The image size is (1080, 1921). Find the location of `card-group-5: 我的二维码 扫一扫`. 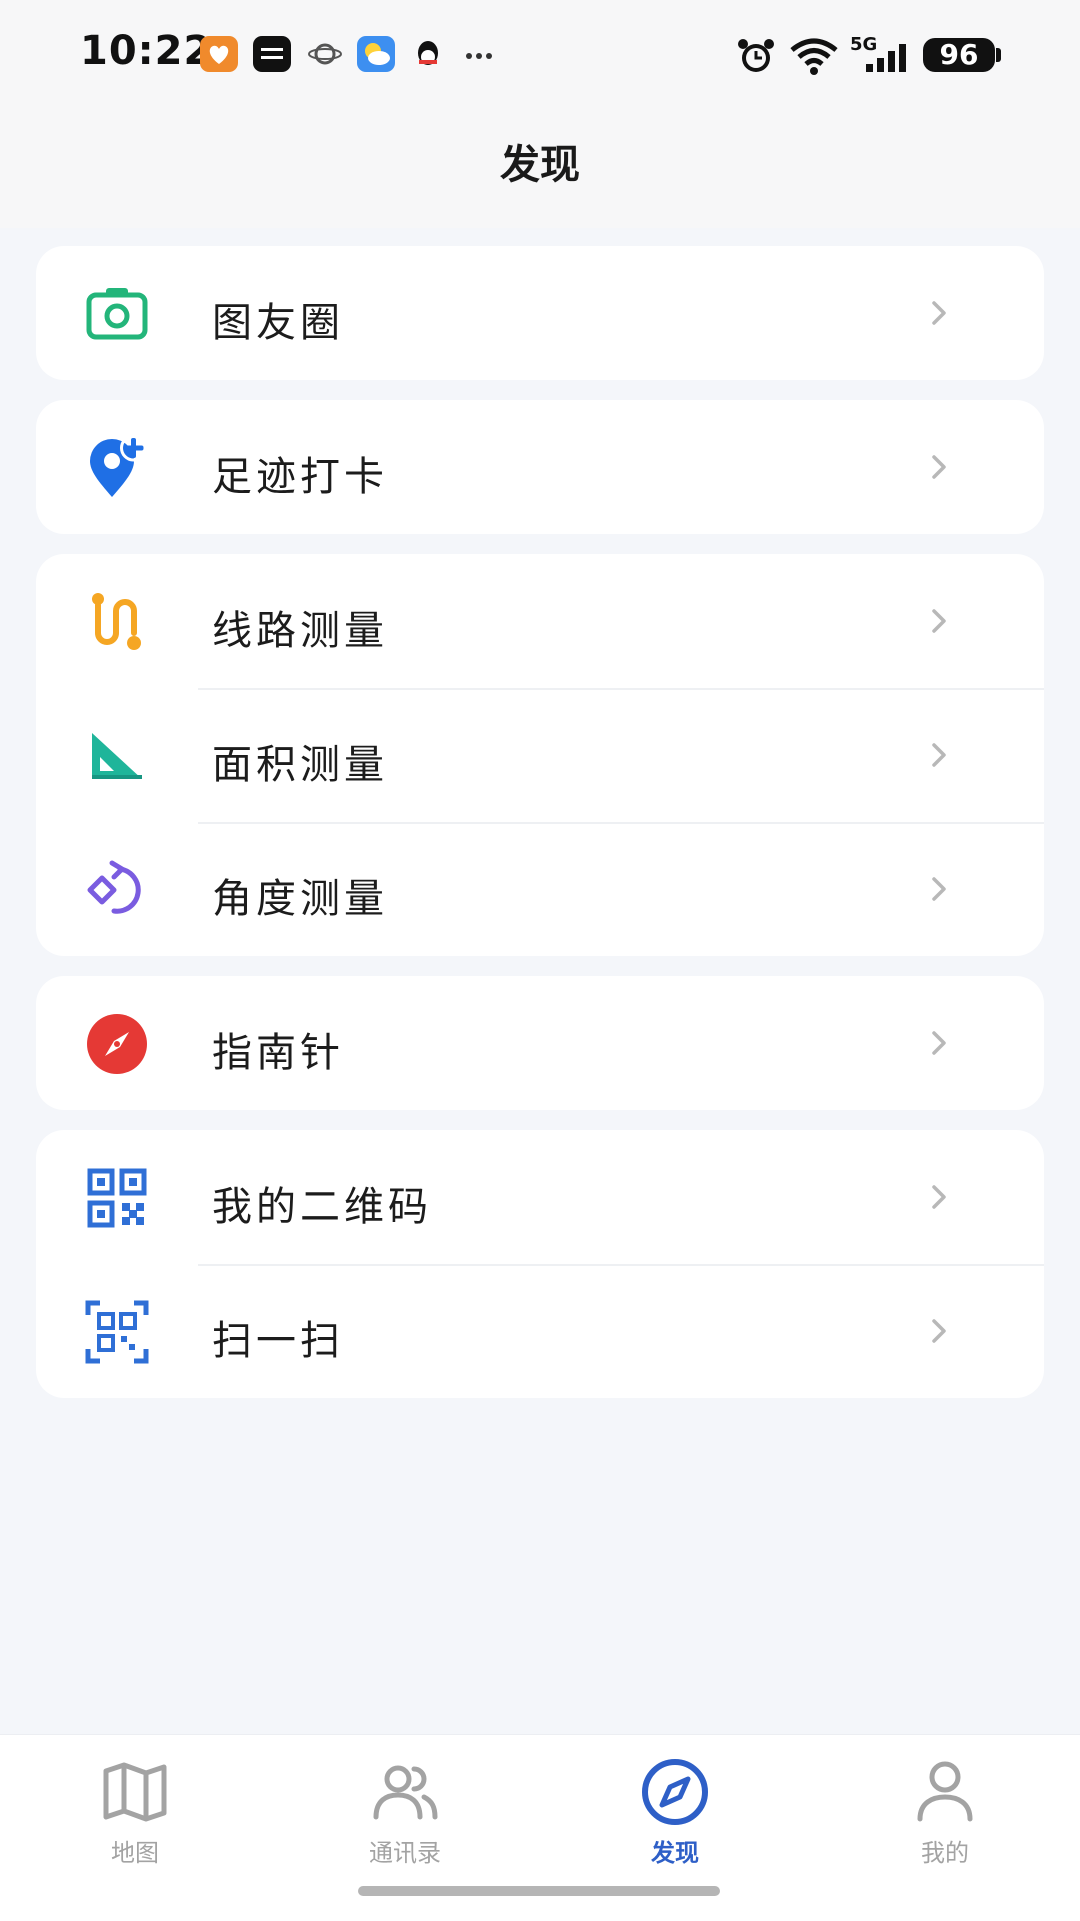

card-group-5: 我的二维码 扫一扫 is located at coordinates (540, 1264).